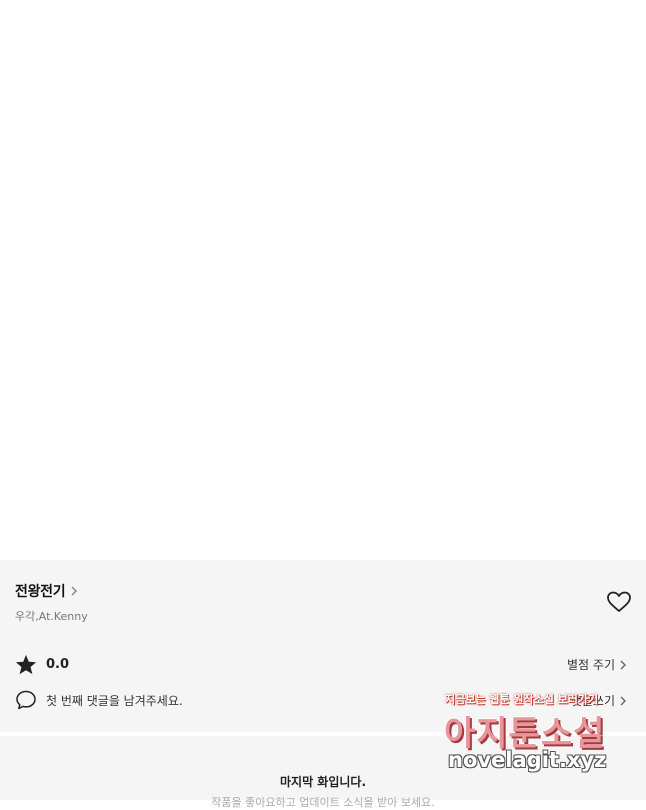  I want to click on comment-prompt-row: 첫 번째 댓글을 남겨주세요., so click(99, 700).